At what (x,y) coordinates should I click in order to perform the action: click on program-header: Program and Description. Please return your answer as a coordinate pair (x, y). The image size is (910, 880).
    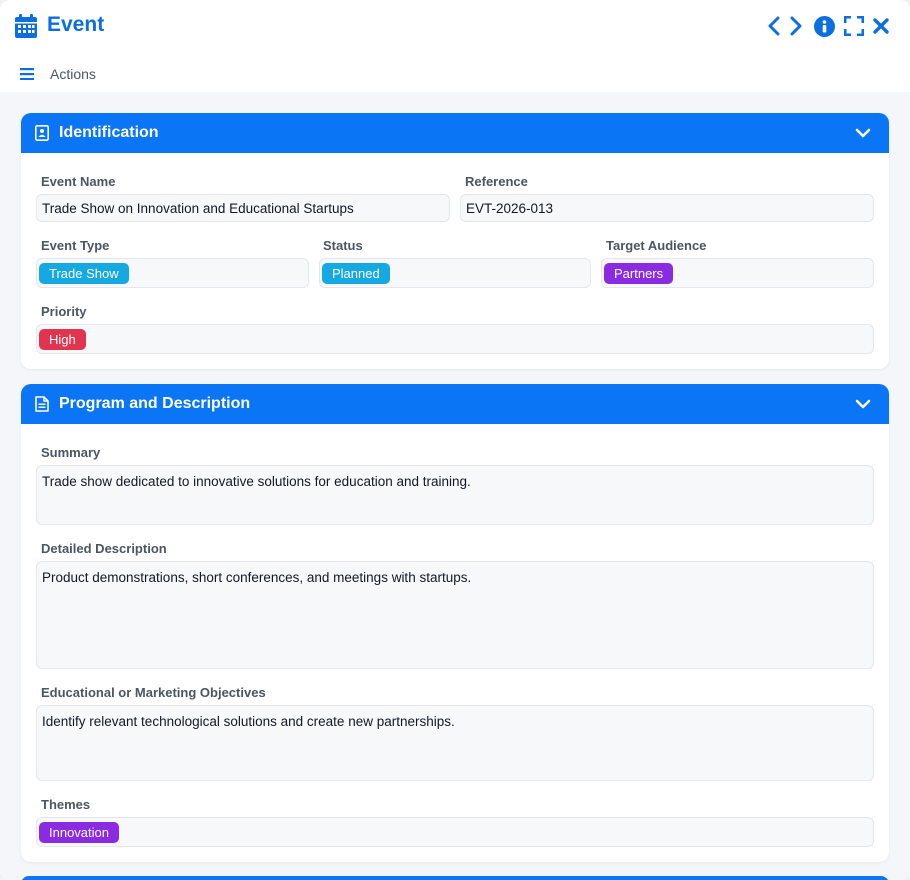
    Looking at the image, I should click on (455, 404).